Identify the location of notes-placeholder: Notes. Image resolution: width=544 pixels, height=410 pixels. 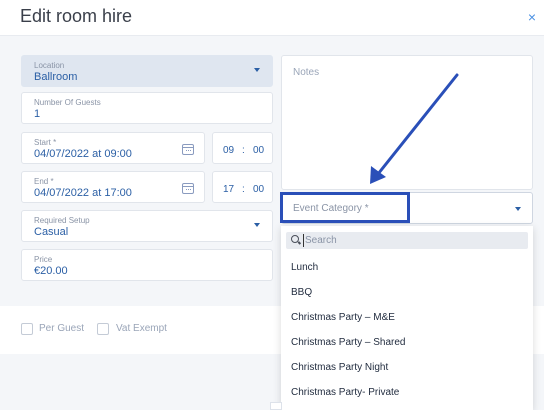
(306, 72).